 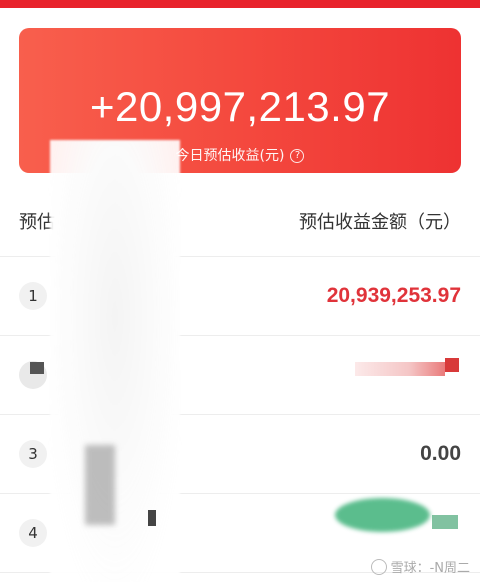 What do you see at coordinates (297, 156) in the screenshot?
I see `help-icon: ?` at bounding box center [297, 156].